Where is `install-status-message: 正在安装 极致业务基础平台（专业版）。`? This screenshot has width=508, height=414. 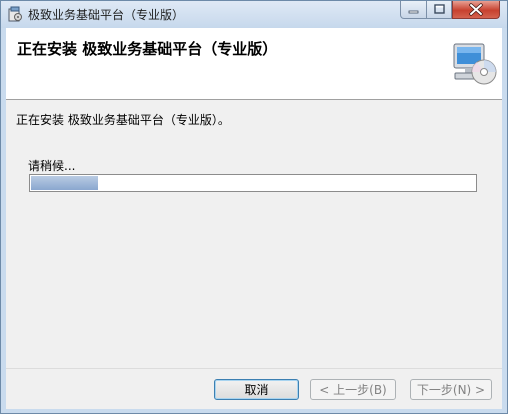 install-status-message: 正在安装 极致业务基础平台（专业版）。 is located at coordinates (123, 120).